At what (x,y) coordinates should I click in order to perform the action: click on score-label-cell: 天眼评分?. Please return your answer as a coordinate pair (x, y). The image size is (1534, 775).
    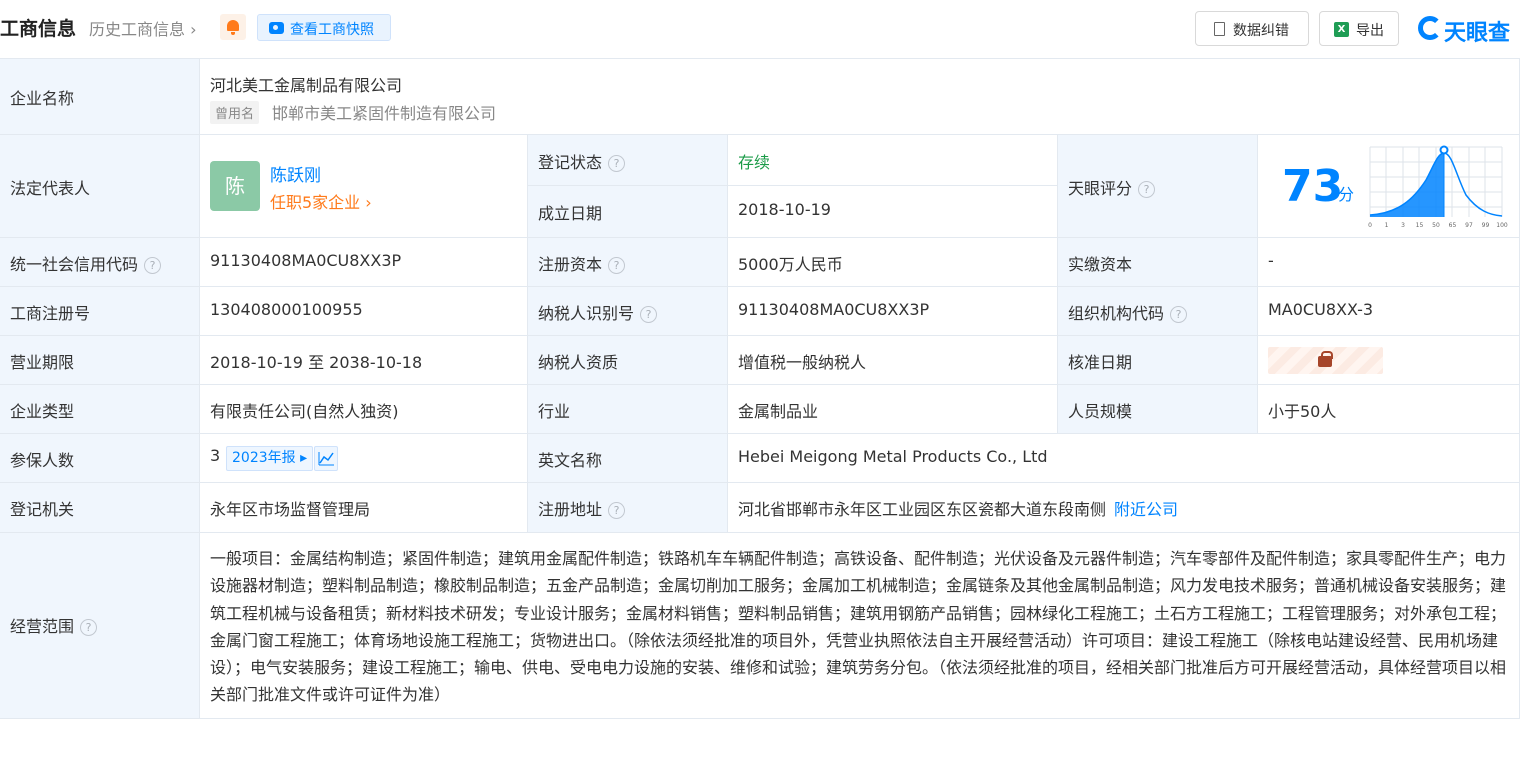
    Looking at the image, I should click on (1158, 186).